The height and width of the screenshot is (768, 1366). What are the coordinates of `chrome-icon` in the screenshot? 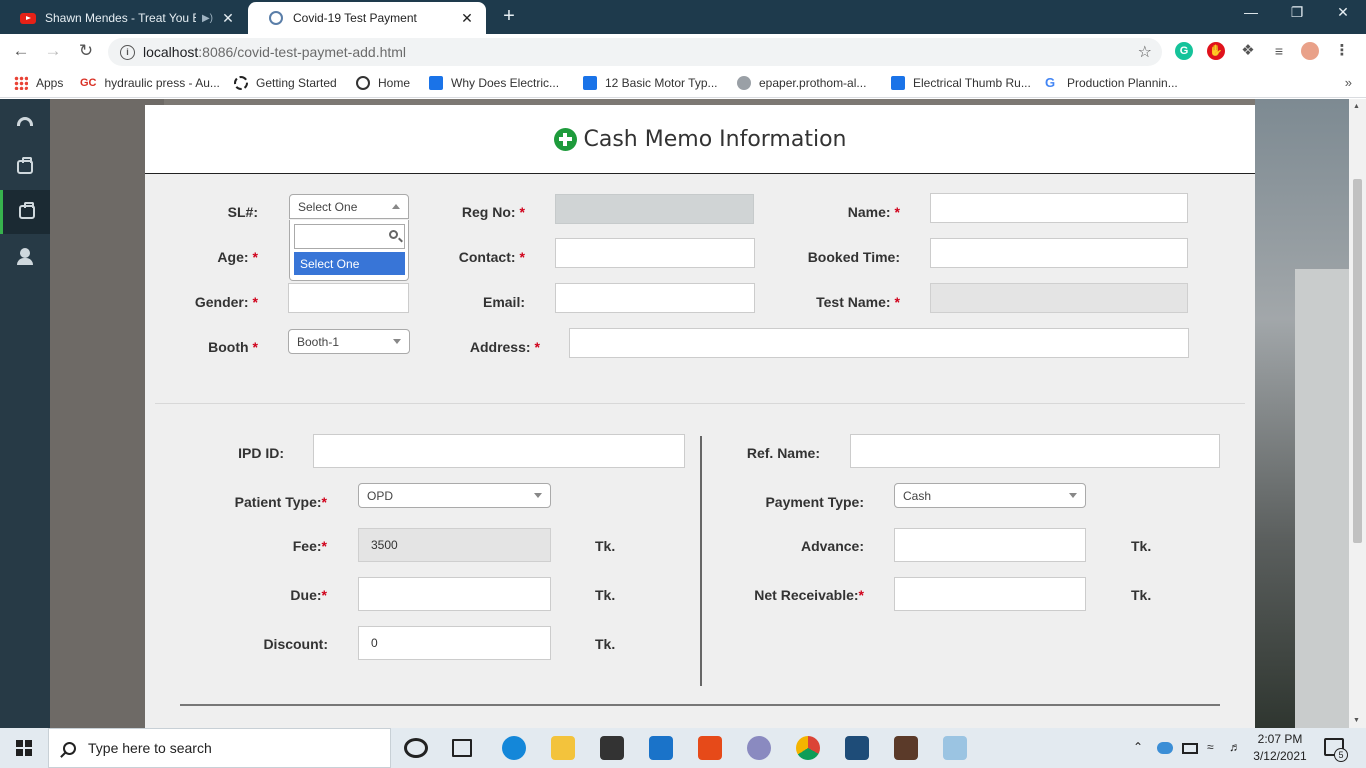 It's located at (808, 748).